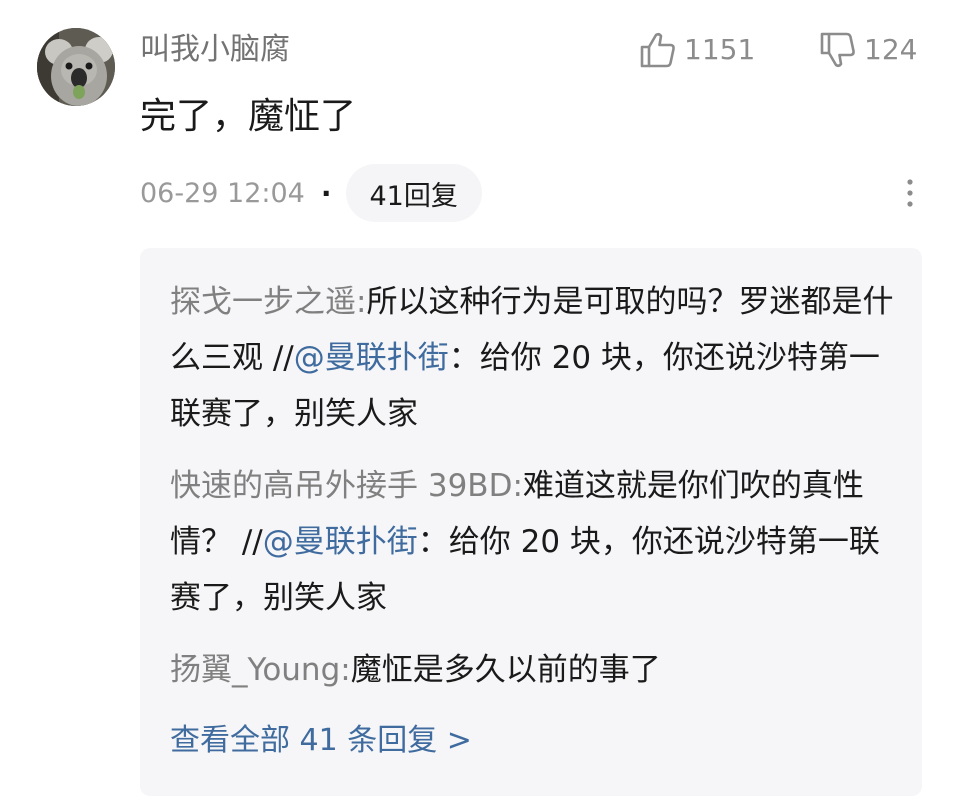 Image resolution: width=960 pixels, height=809 pixels. I want to click on reply-count-button: 41回复, so click(413, 193).